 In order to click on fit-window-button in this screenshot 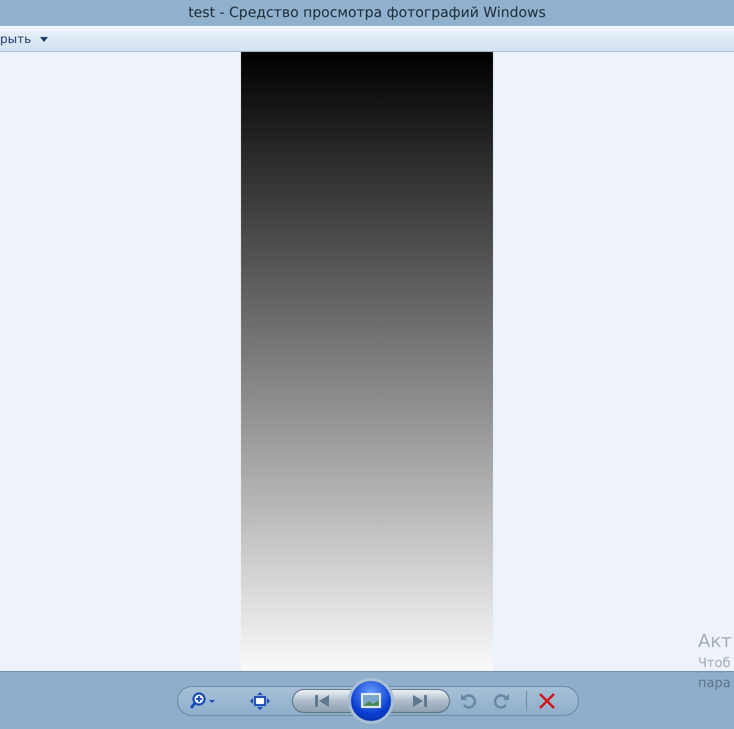, I will do `click(260, 701)`.